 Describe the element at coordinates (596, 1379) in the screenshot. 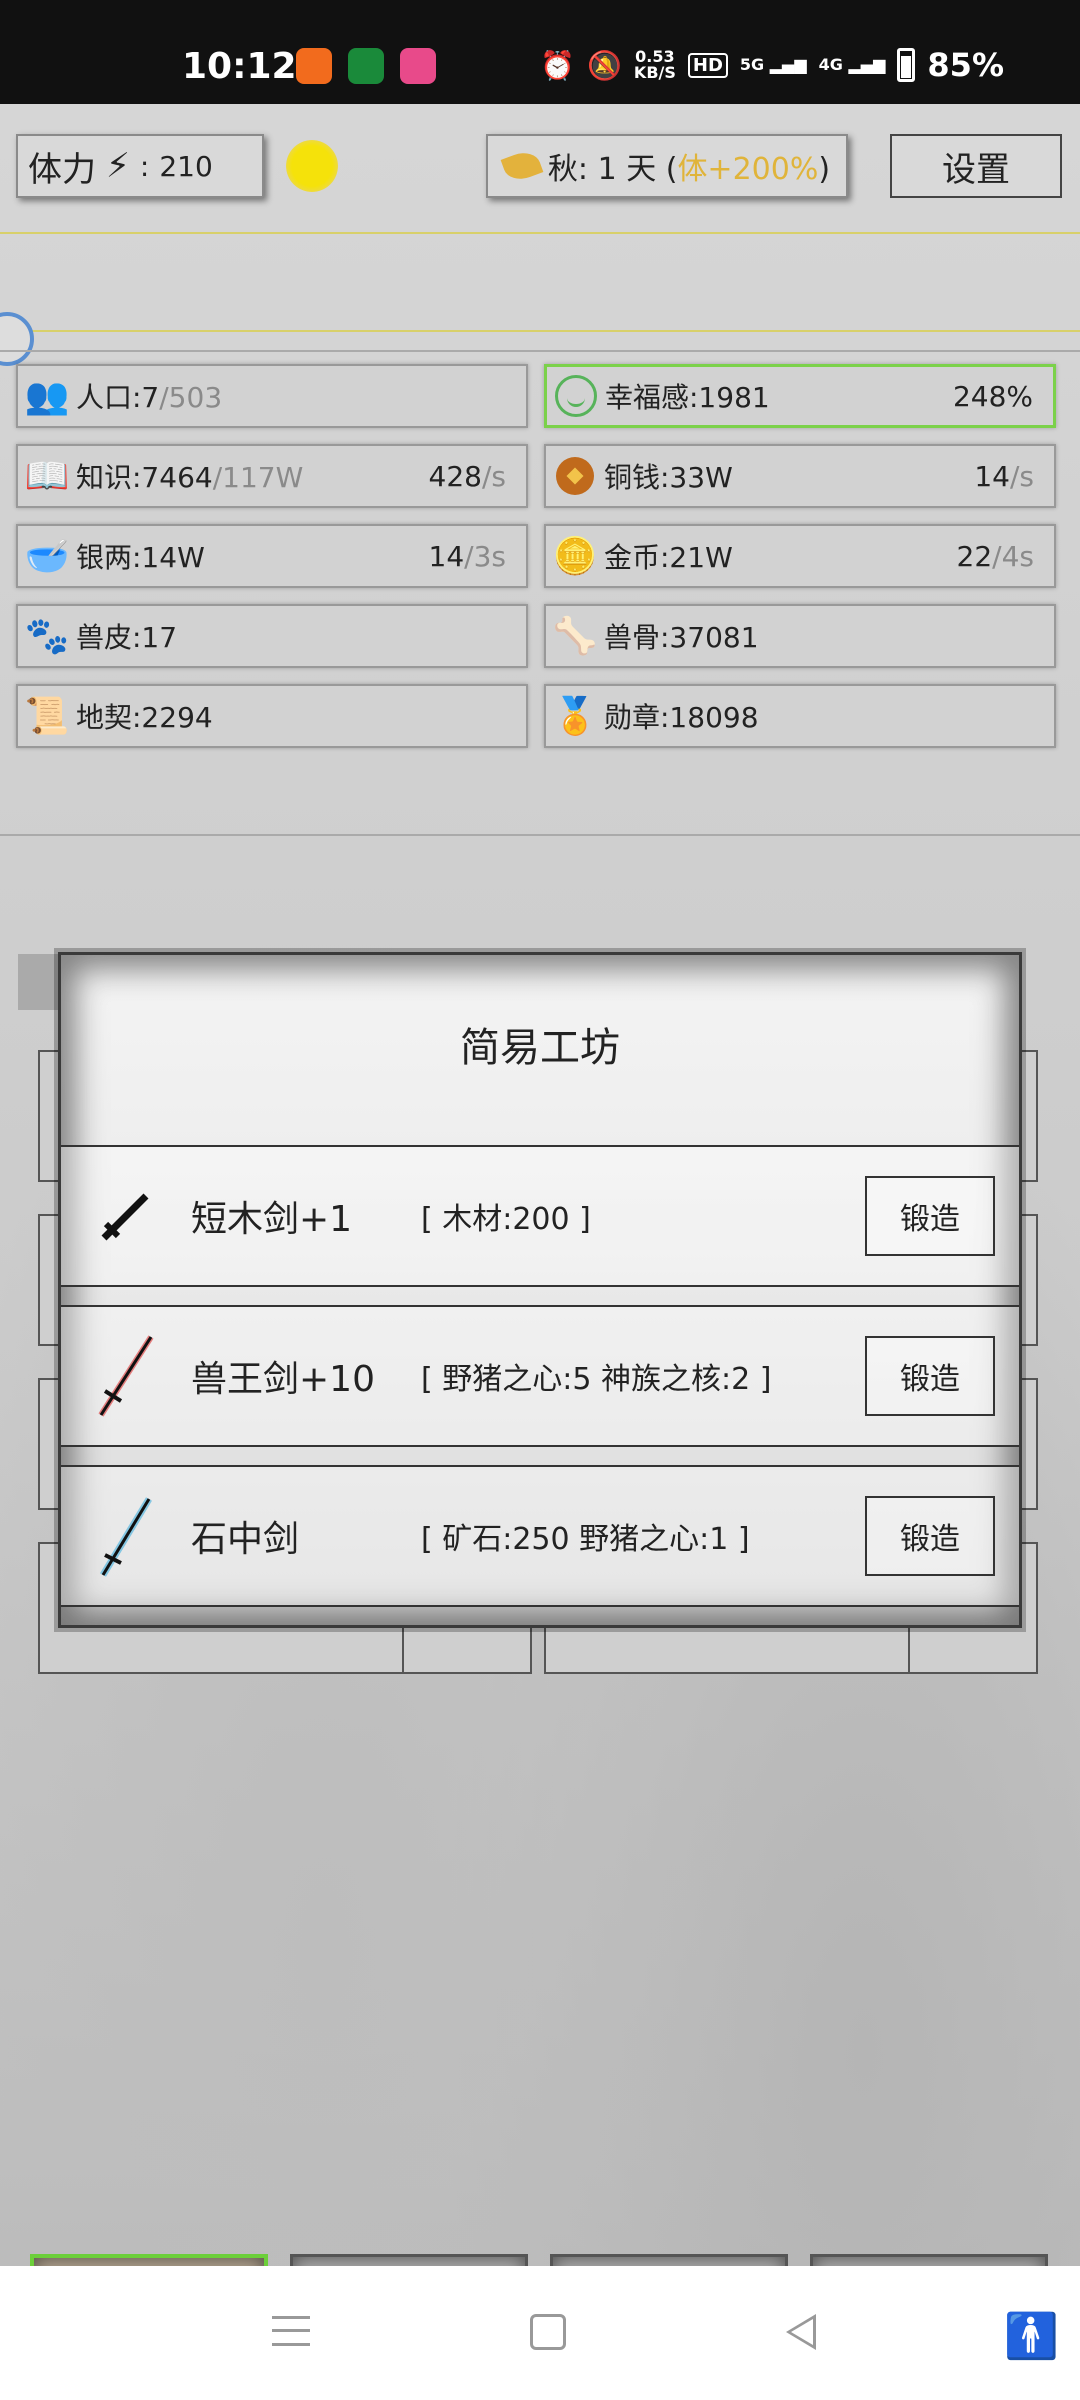

I see `recipe-requirements: [ 野猪之心:5 神族之核:2 ]` at that location.